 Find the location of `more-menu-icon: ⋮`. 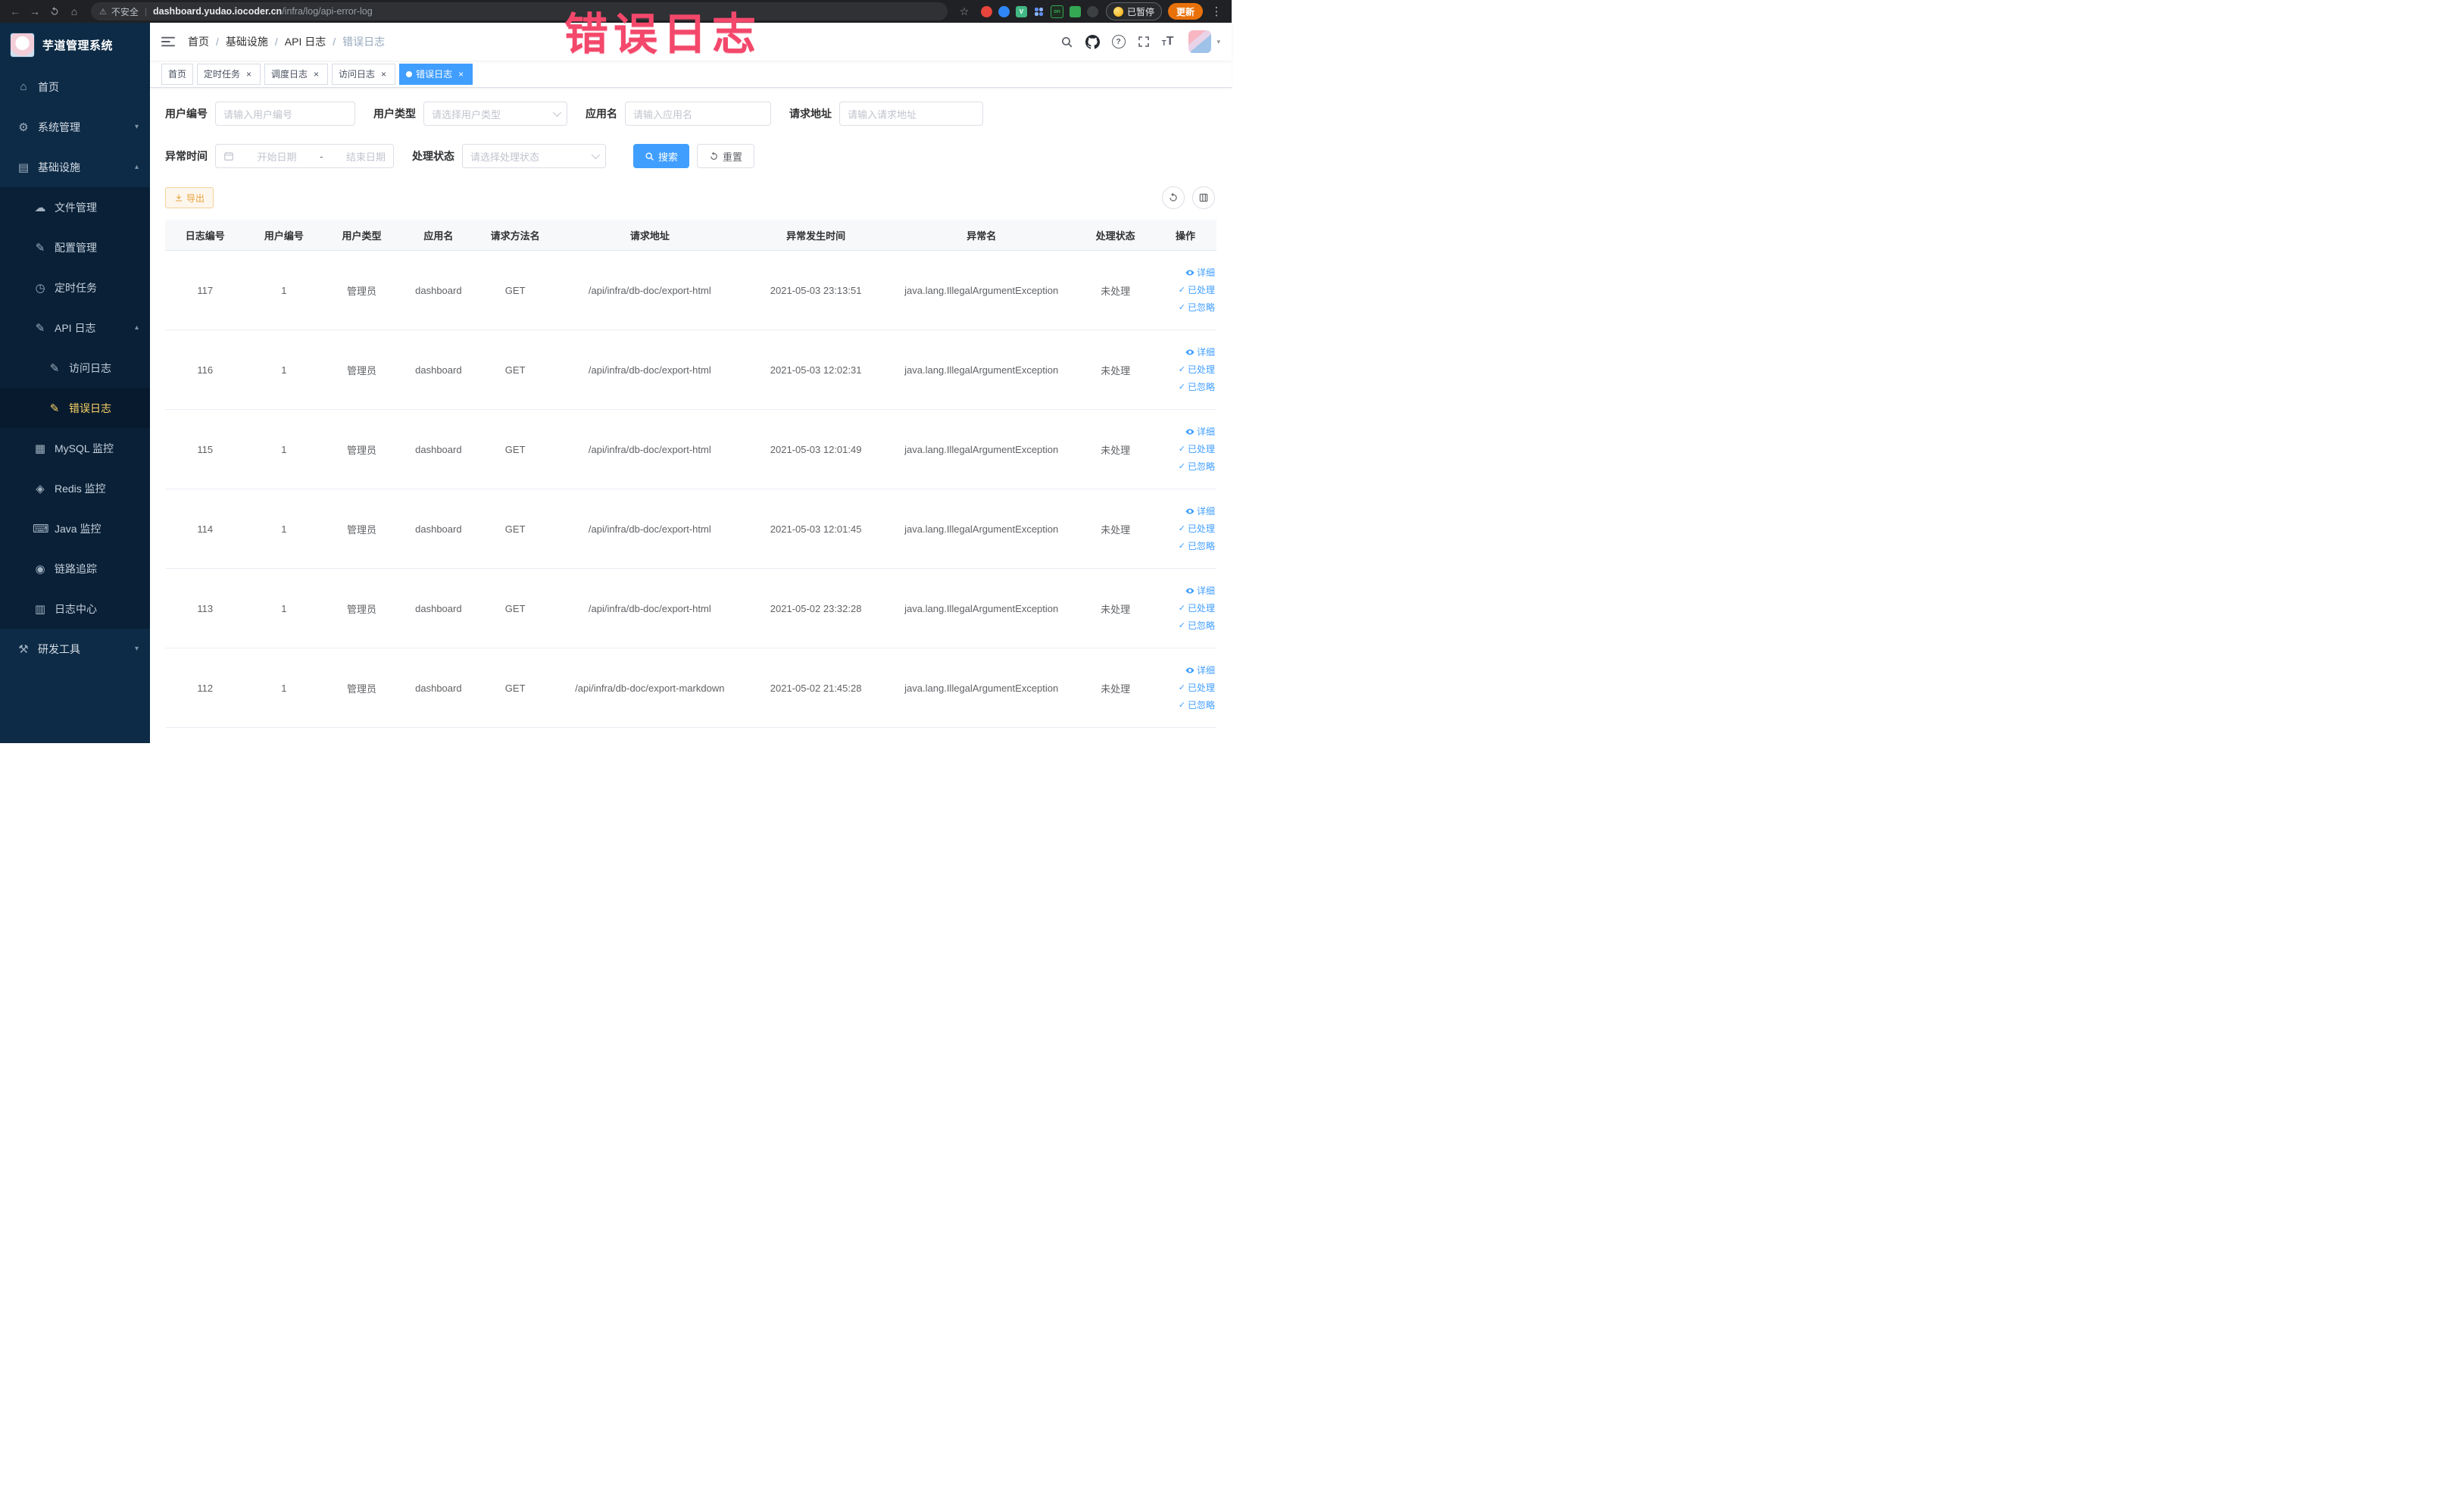

more-menu-icon: ⋮ is located at coordinates (1216, 11).